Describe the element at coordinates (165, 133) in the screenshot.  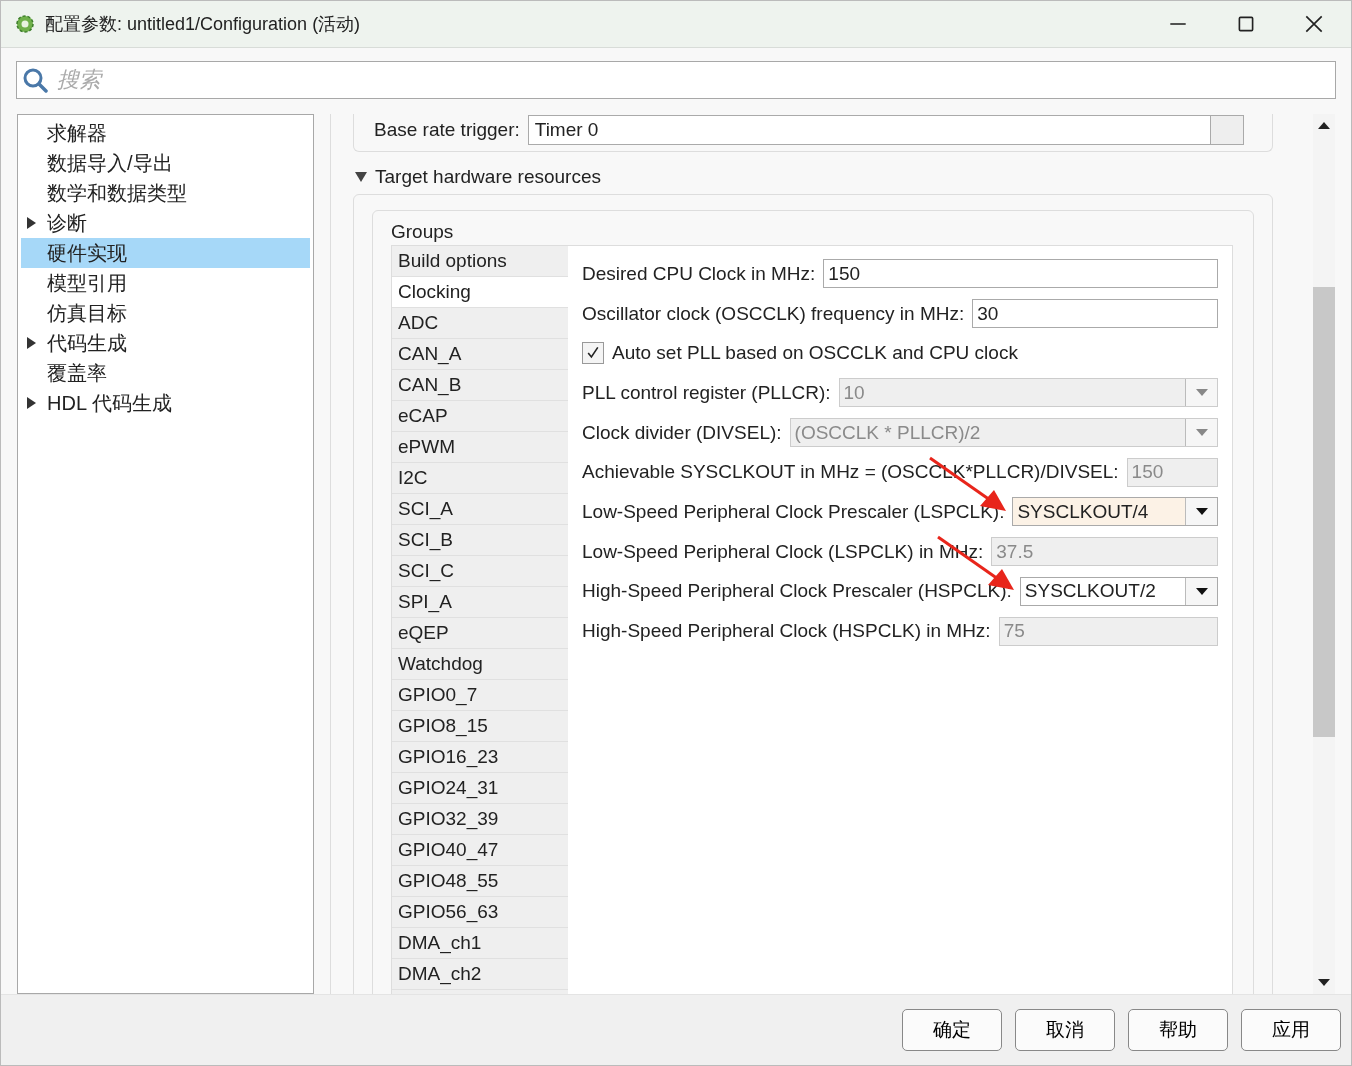
I see `tree-item: 求解器` at that location.